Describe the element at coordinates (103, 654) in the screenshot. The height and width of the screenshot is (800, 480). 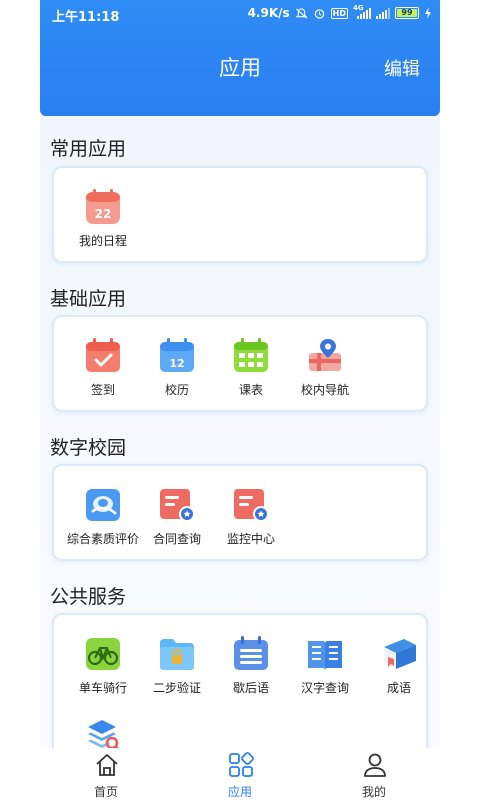
I see `bicycle-icon` at that location.